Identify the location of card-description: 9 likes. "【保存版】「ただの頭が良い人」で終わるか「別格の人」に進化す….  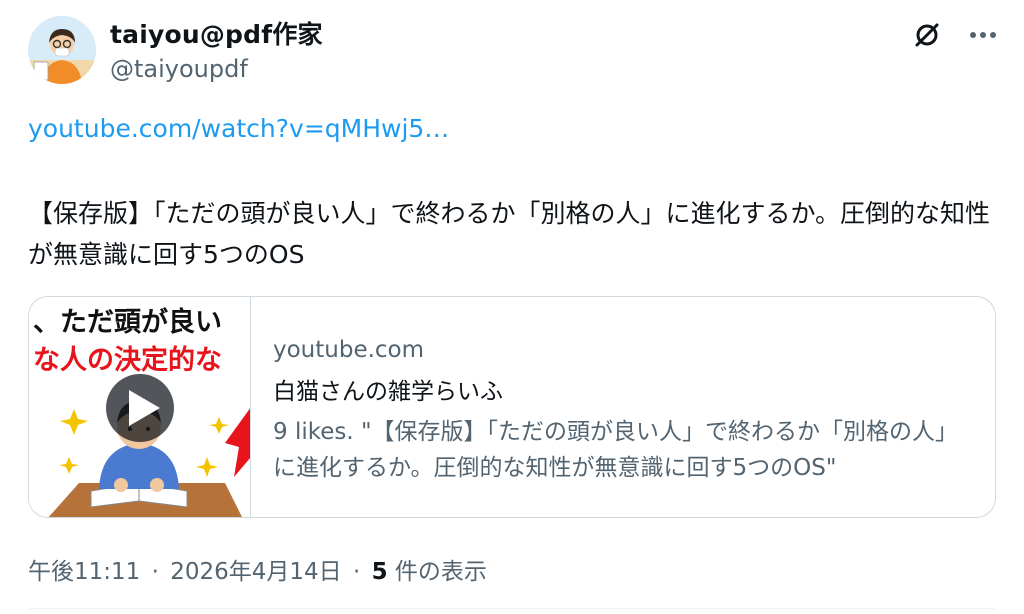
(616, 450).